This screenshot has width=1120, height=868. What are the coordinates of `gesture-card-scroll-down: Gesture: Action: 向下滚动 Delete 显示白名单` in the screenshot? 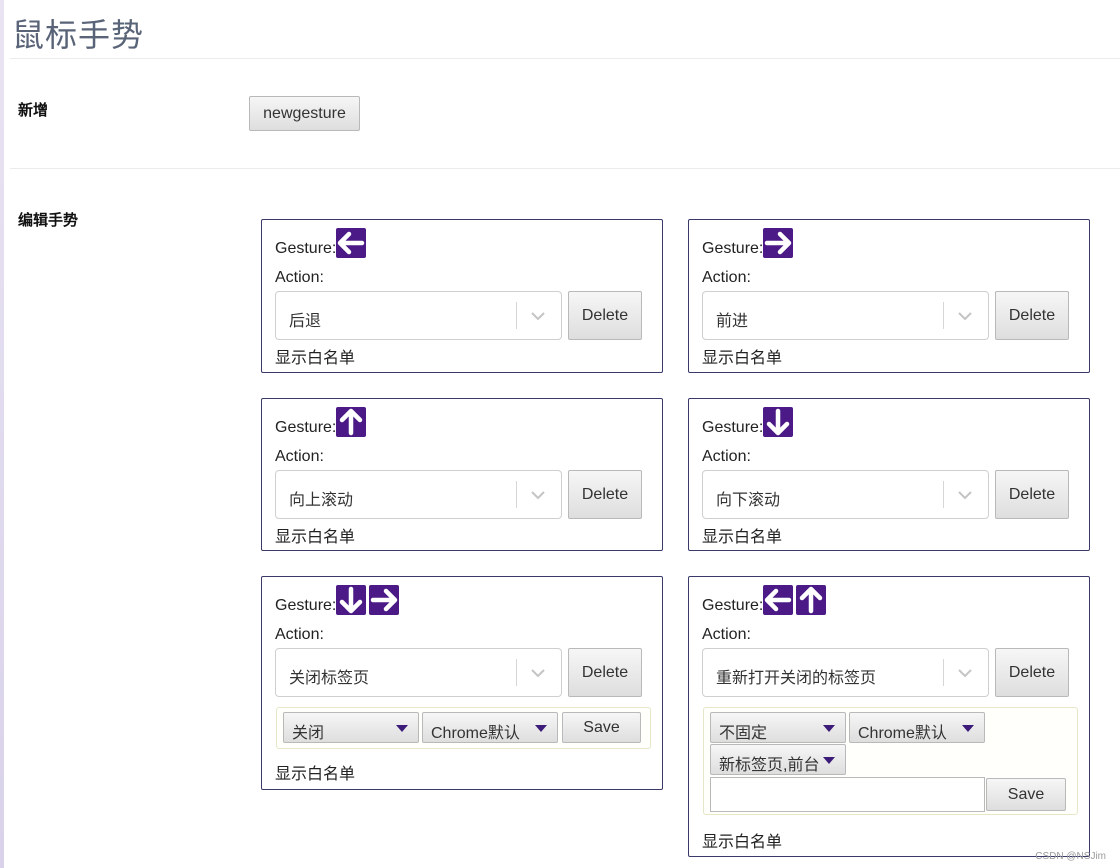 It's located at (889, 474).